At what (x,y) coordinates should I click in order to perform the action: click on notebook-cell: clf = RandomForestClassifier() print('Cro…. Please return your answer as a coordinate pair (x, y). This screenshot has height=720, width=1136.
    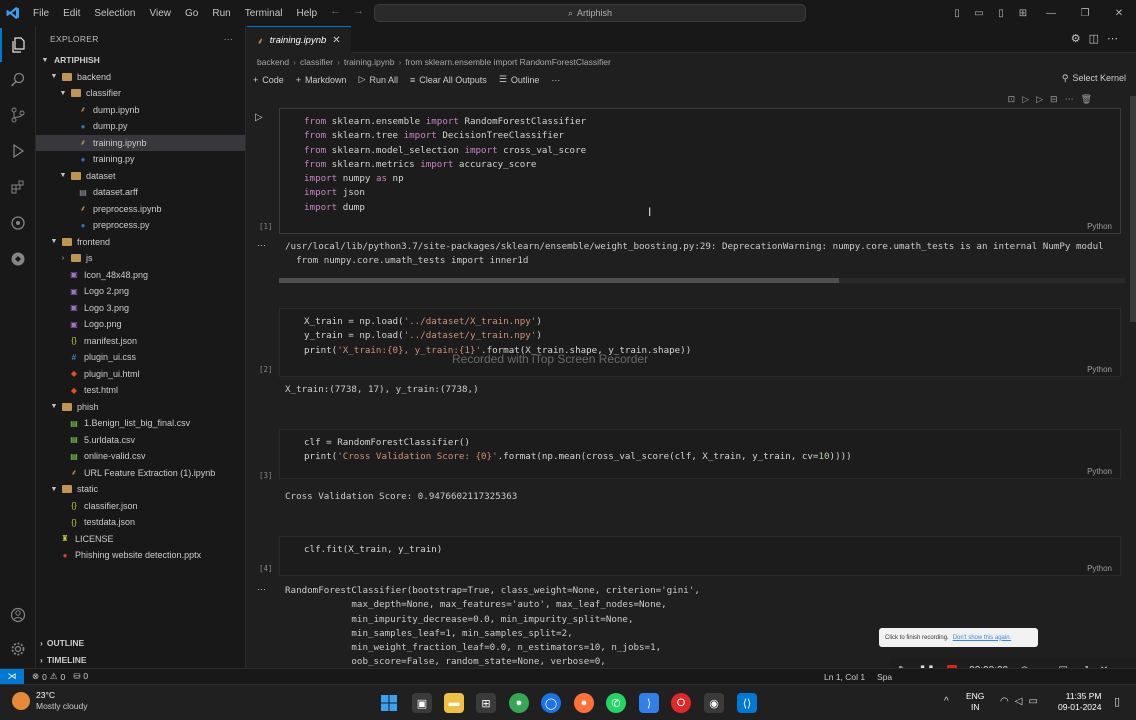
    Looking at the image, I should click on (687, 474).